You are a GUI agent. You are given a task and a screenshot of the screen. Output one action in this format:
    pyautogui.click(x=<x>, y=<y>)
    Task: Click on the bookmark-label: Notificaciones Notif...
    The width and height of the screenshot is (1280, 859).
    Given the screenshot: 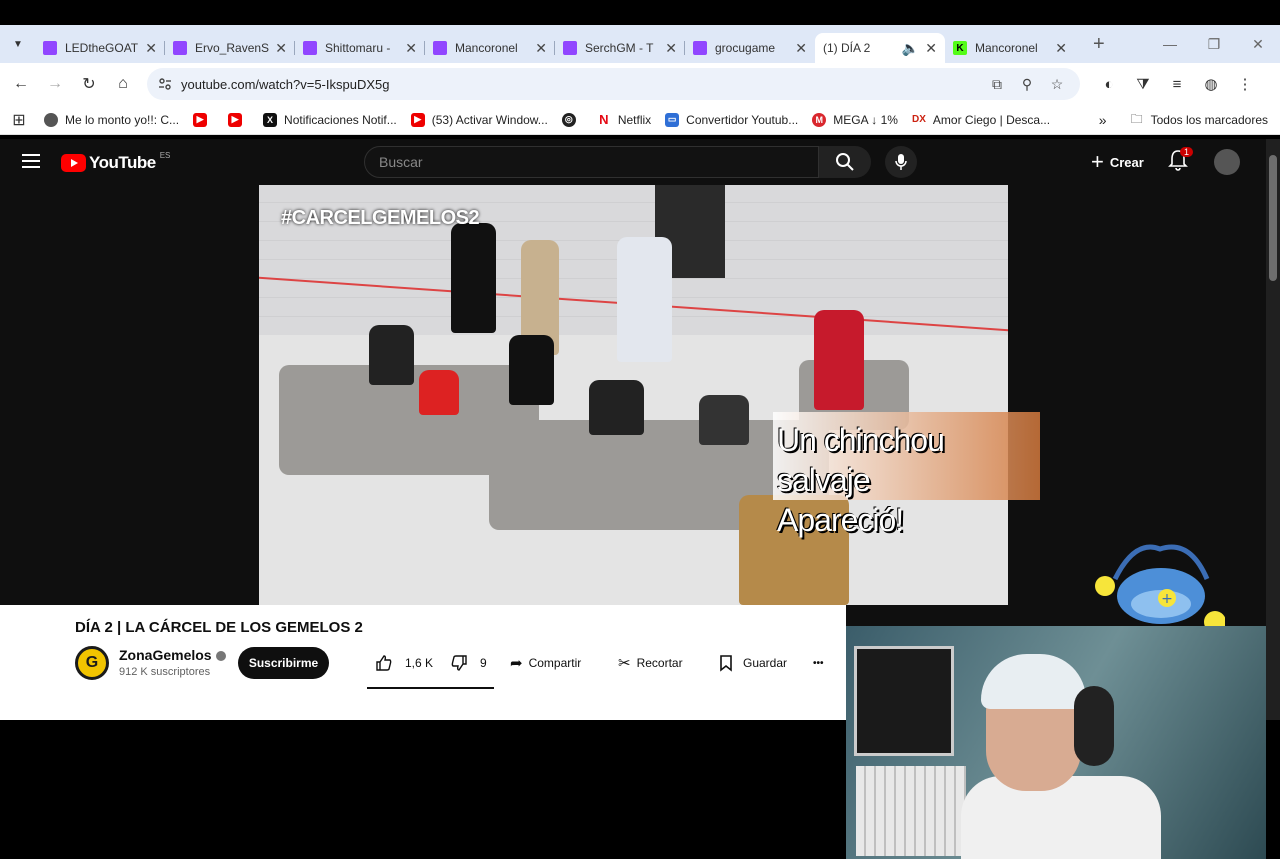 What is the action you would take?
    pyautogui.click(x=340, y=119)
    